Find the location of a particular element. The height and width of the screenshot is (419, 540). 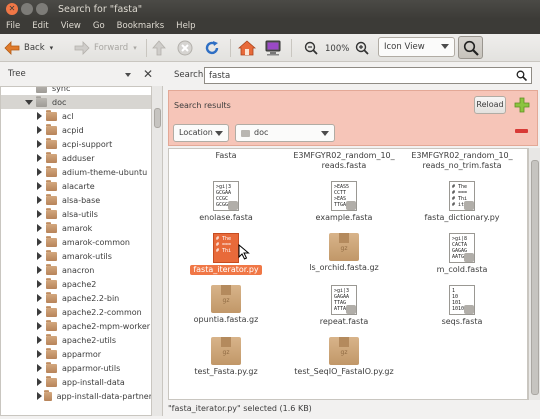

search-icon is located at coordinates (522, 77).